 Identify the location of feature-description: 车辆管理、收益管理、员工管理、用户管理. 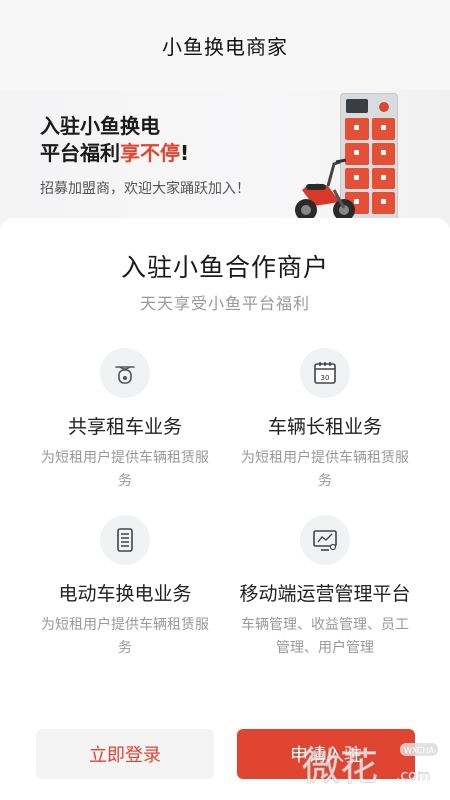
(325, 636).